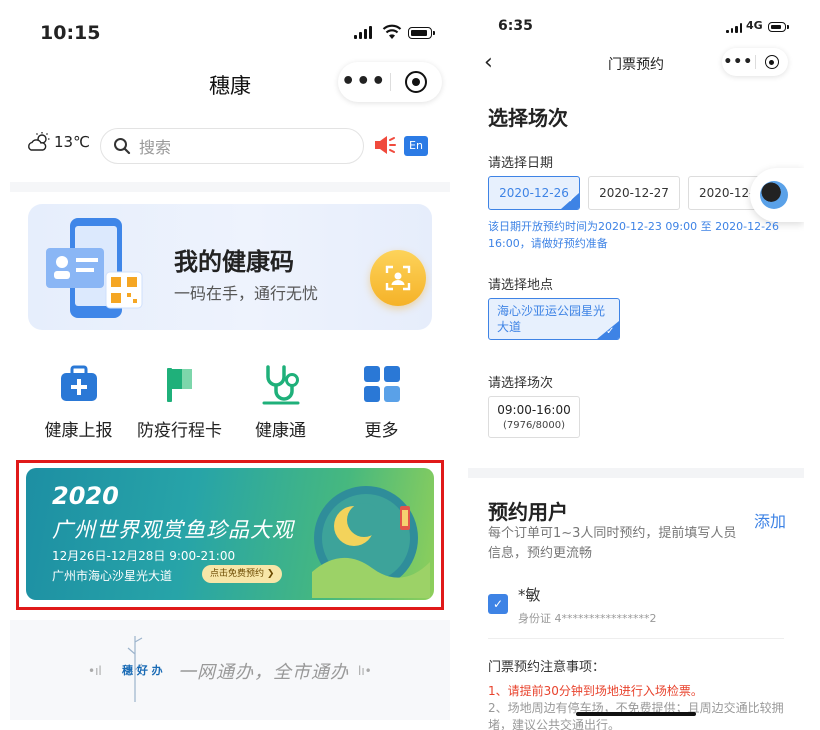 The height and width of the screenshot is (730, 820). Describe the element at coordinates (498, 604) in the screenshot. I see `user-checkbox: ✓` at that location.